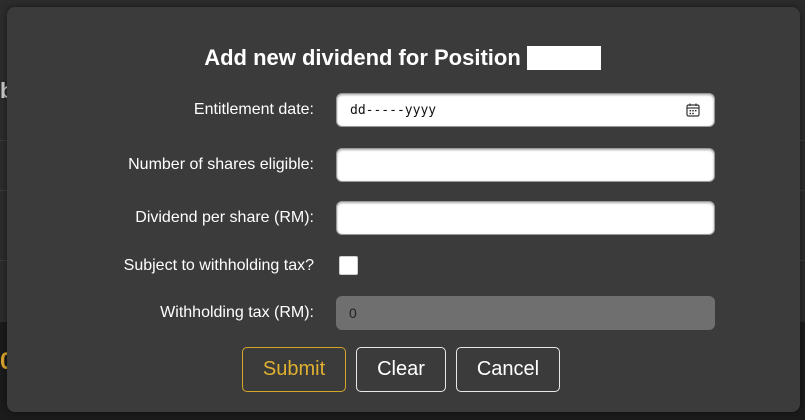 This screenshot has height=420, width=805. What do you see at coordinates (353, 313) in the screenshot?
I see `withholding-tax-value: 0` at bounding box center [353, 313].